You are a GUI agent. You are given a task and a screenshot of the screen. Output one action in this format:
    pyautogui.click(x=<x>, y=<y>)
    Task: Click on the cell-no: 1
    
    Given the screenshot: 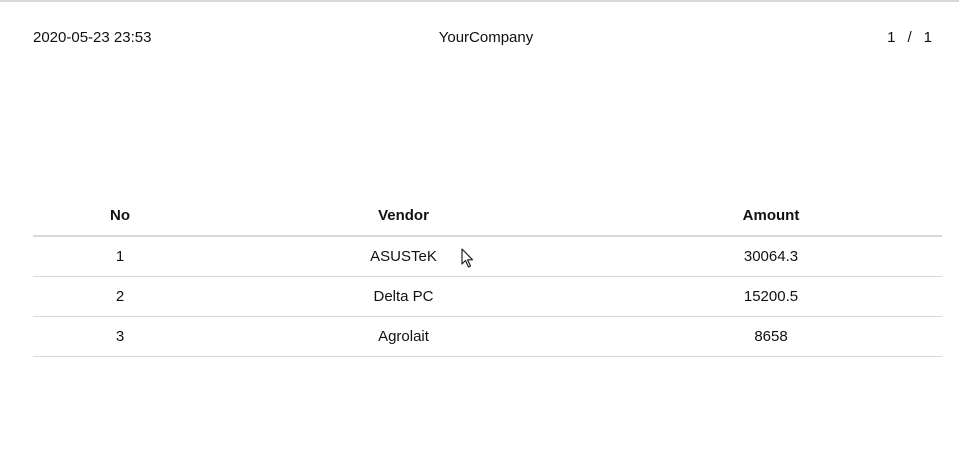 What is the action you would take?
    pyautogui.click(x=120, y=256)
    